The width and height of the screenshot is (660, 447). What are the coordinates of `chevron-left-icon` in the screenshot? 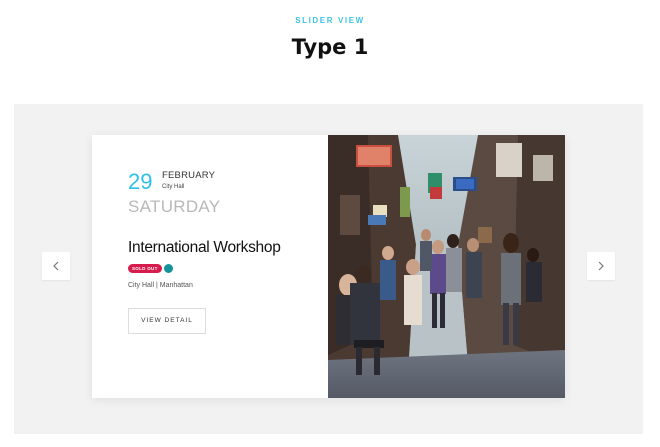 It's located at (56, 266).